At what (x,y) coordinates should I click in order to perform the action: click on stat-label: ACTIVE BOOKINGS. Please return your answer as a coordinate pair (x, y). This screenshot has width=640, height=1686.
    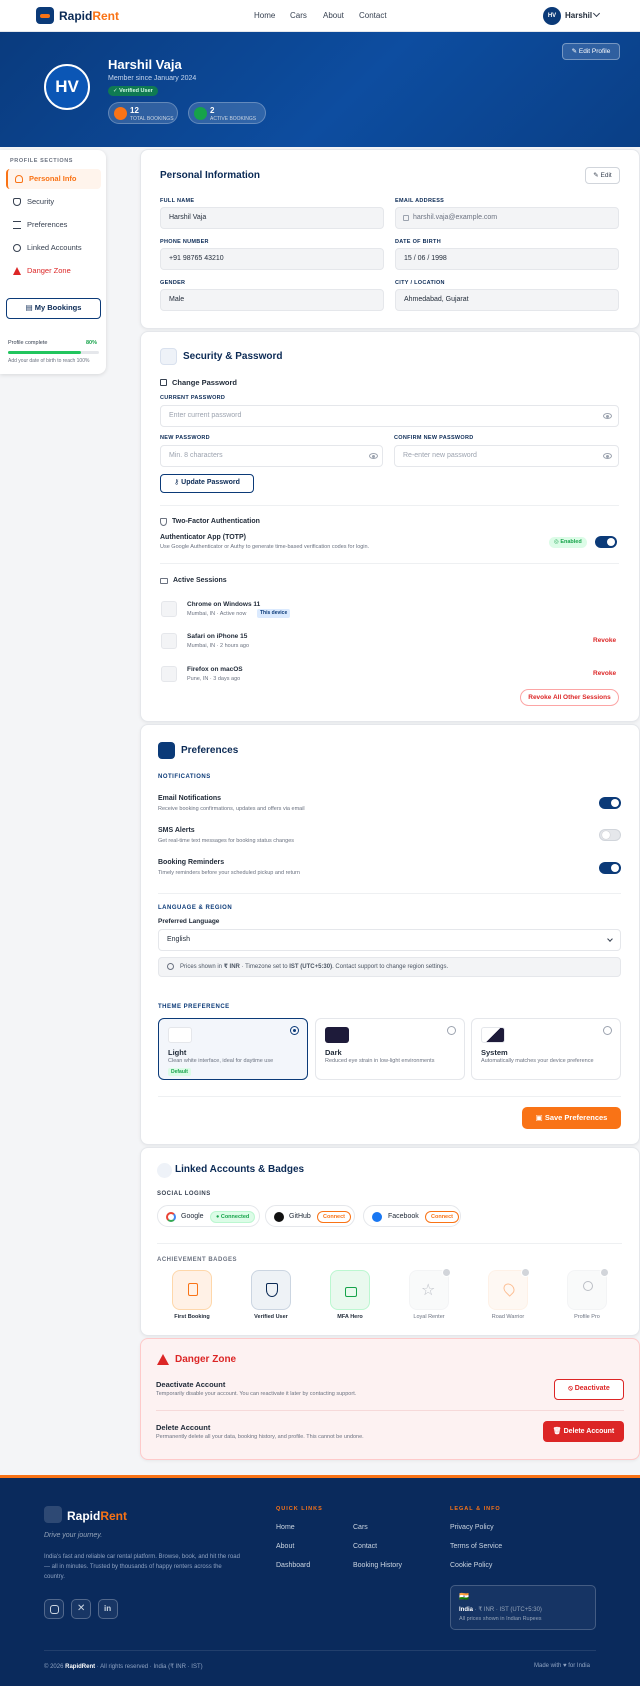
    Looking at the image, I should click on (233, 119).